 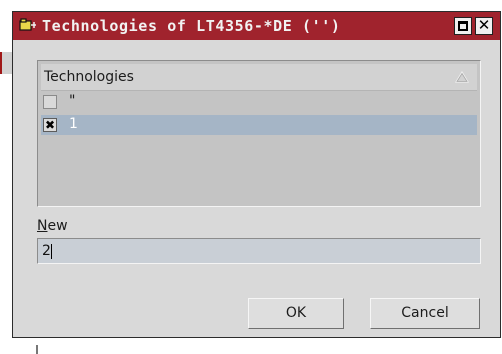 I want to click on item-checkbox-checked: ✖, so click(x=50, y=125).